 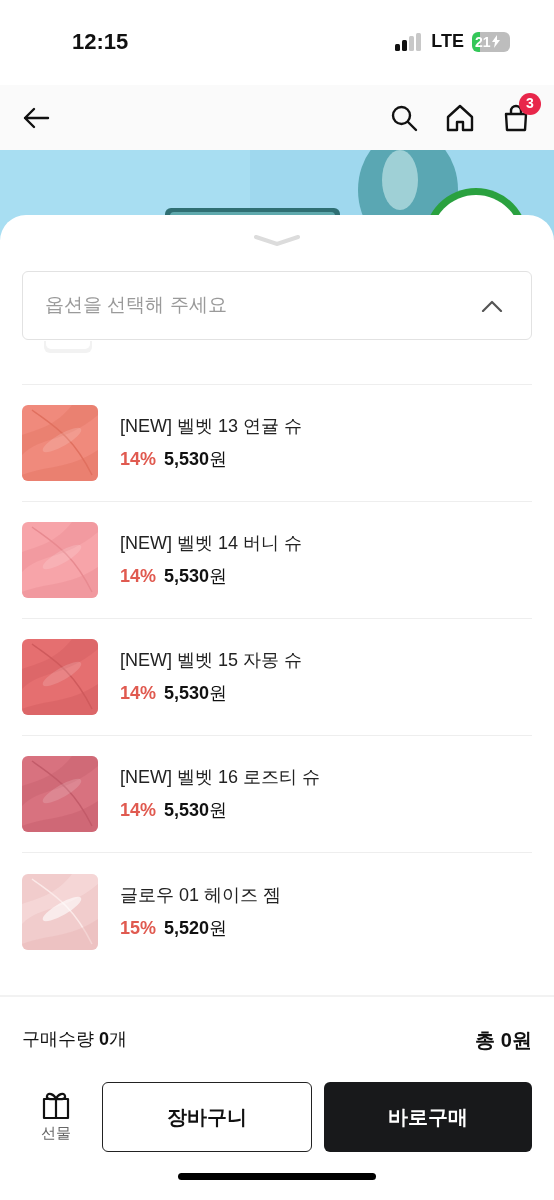 What do you see at coordinates (196, 928) in the screenshot?
I see `option-price: 5,520원` at bounding box center [196, 928].